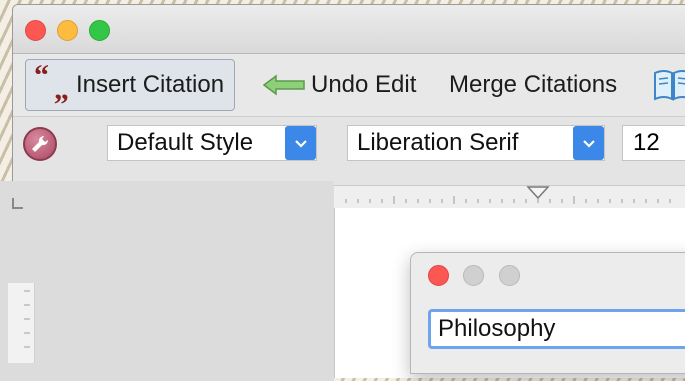  What do you see at coordinates (150, 84) in the screenshot?
I see `insert-citation-label: Insert Citation` at bounding box center [150, 84].